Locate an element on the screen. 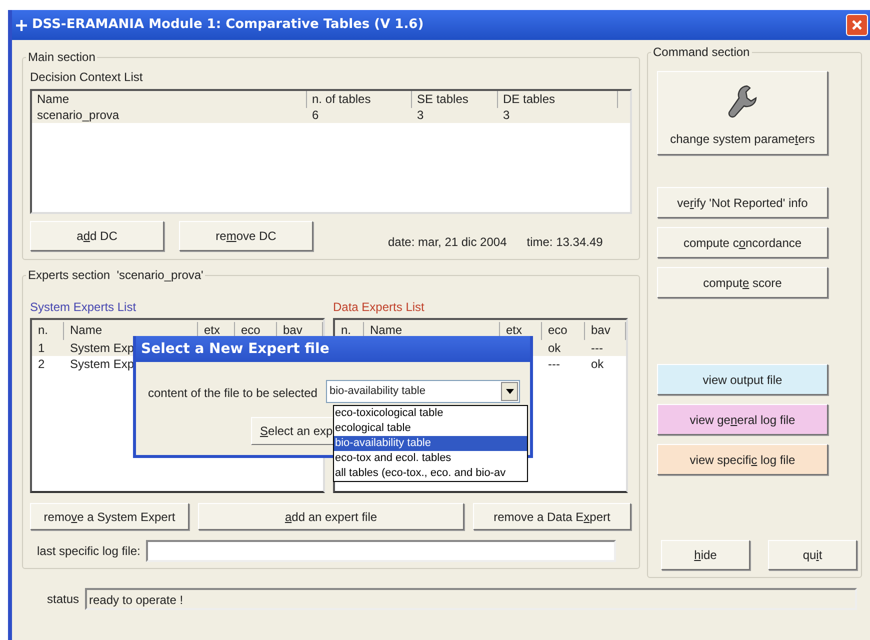  close-icon is located at coordinates (857, 25).